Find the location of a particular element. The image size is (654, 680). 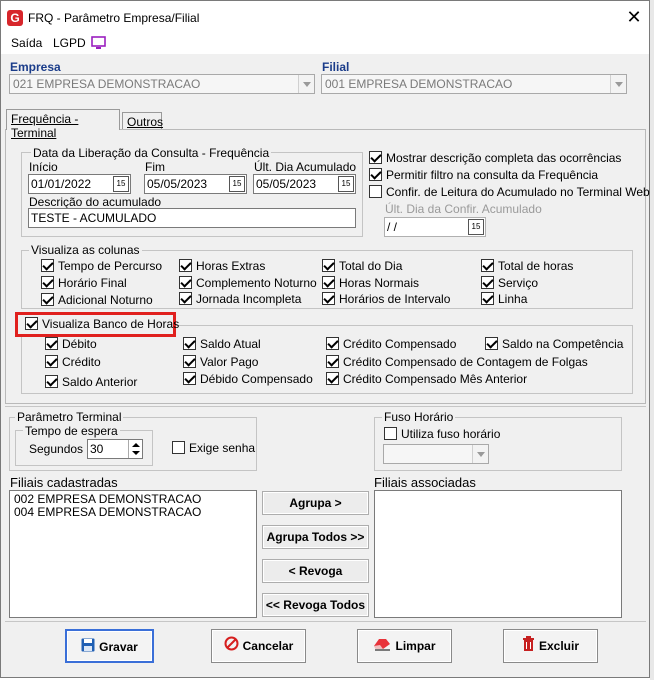

filiais-associadas-list is located at coordinates (498, 554).